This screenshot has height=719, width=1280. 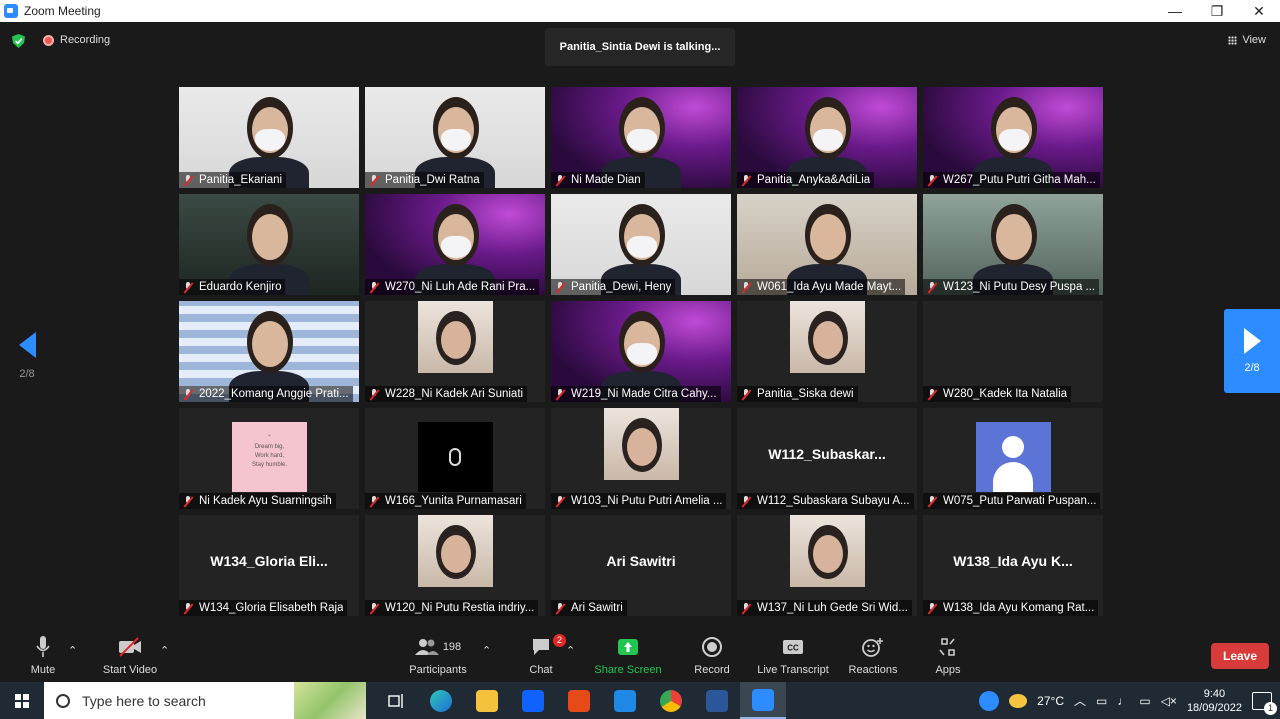 What do you see at coordinates (1175, 11) in the screenshot?
I see `minimize-button: —` at bounding box center [1175, 11].